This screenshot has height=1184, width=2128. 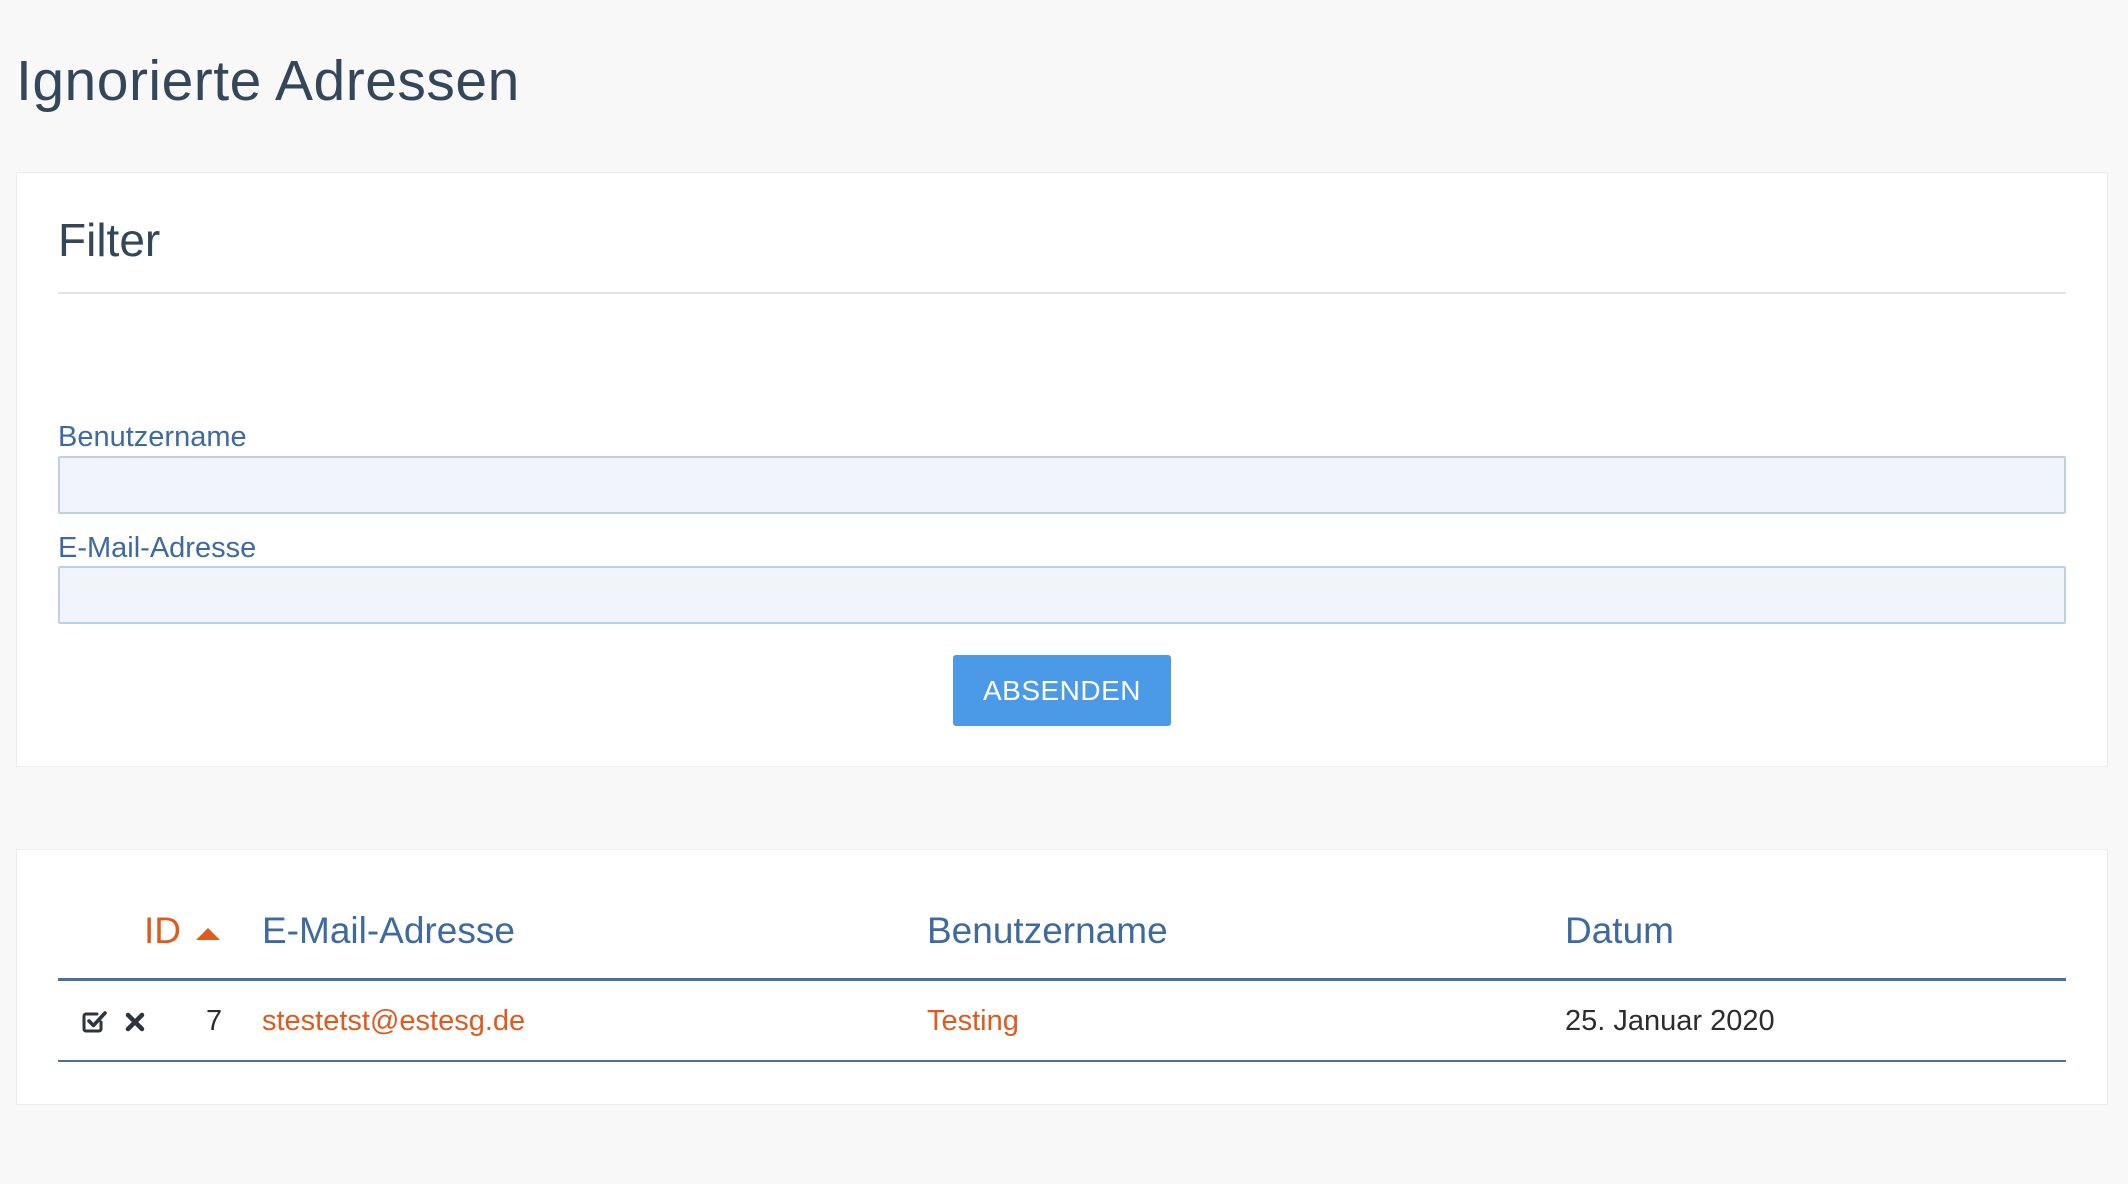 What do you see at coordinates (268, 81) in the screenshot?
I see `page-title: Ignorierte Adressen` at bounding box center [268, 81].